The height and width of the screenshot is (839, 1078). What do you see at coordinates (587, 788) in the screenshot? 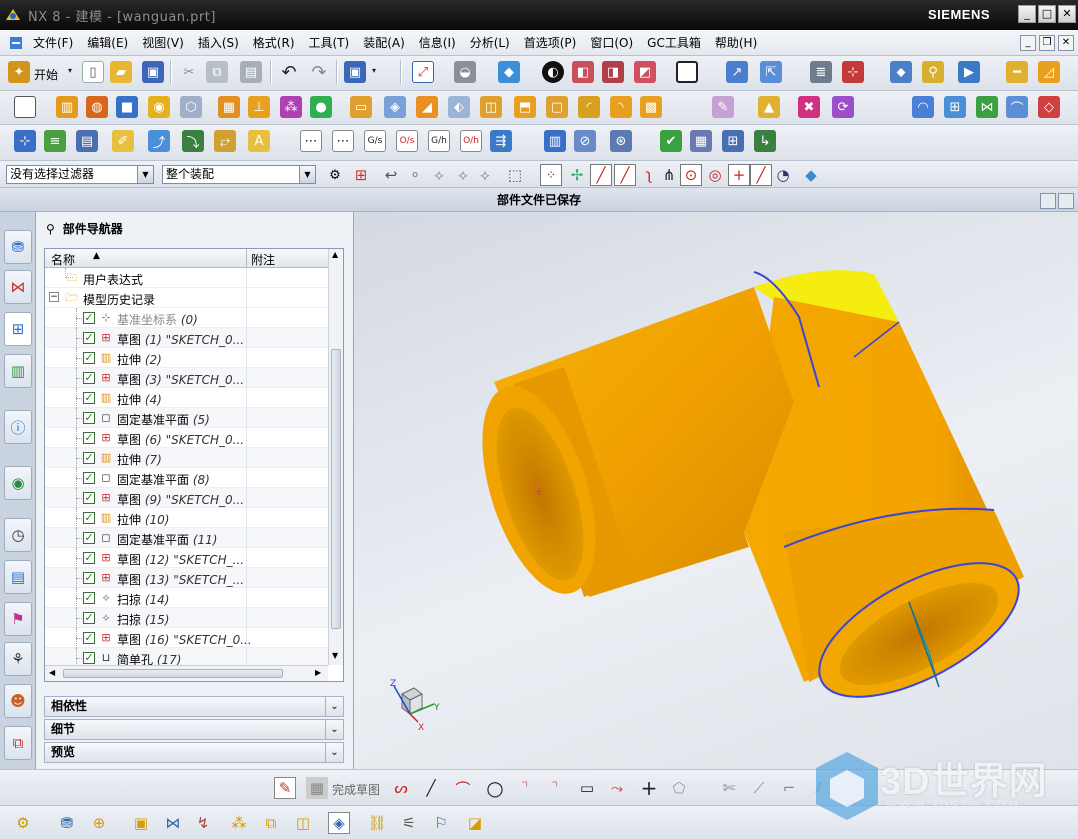
I see `rectangle-icon: ▭` at bounding box center [587, 788].